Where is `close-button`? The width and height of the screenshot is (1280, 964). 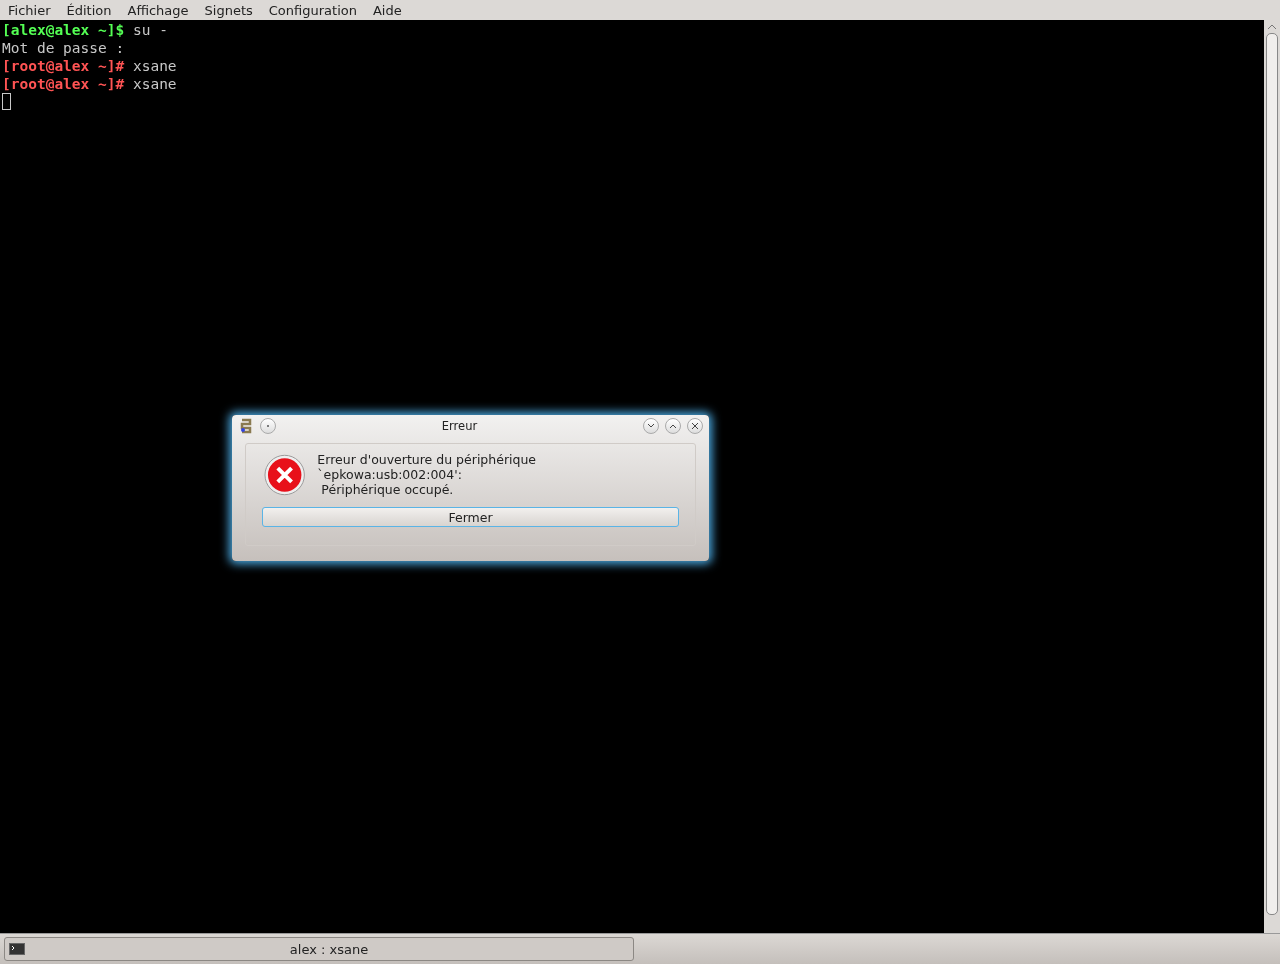
close-button is located at coordinates (695, 426).